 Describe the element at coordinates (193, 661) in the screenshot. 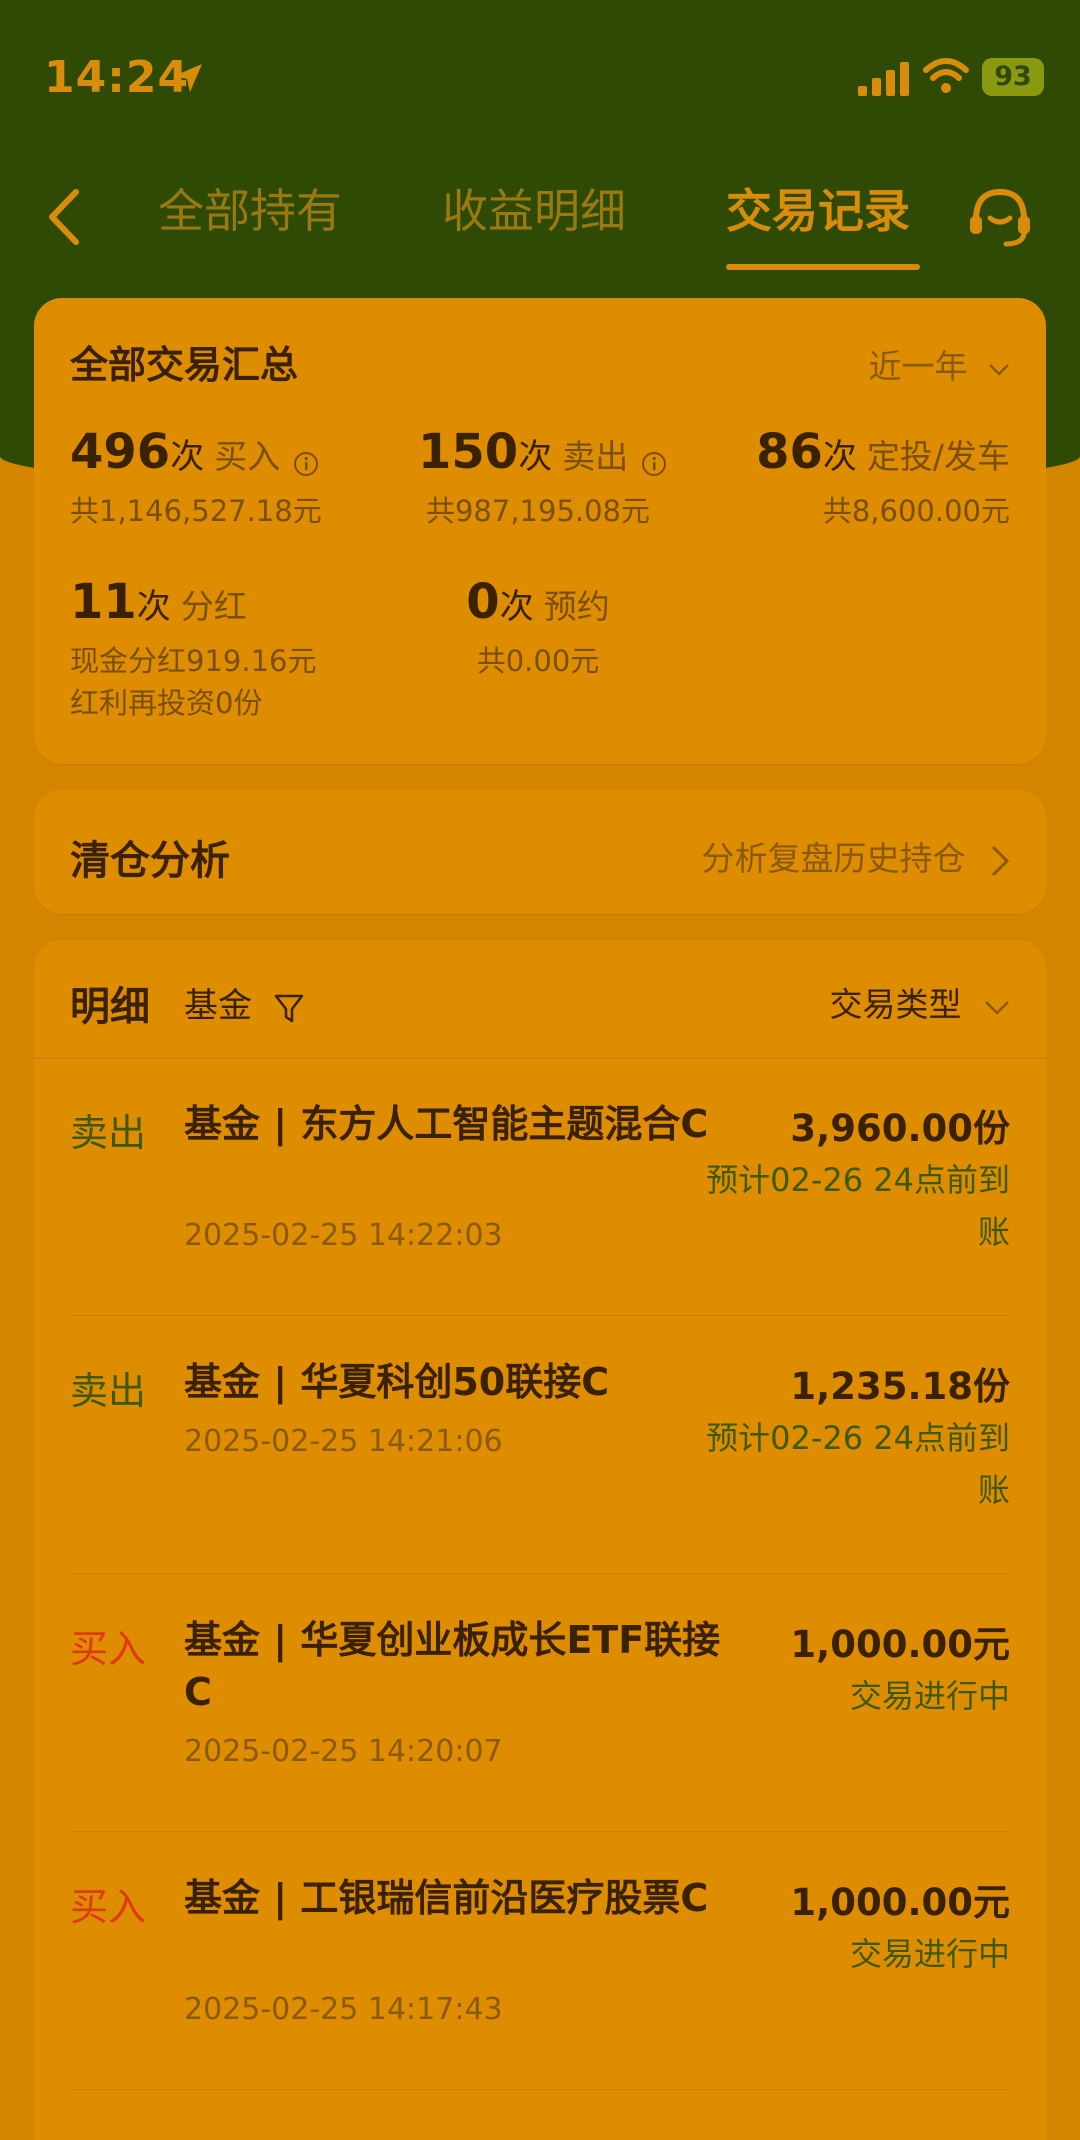

I see `stat-dividend-cash: 现金分红919.16元` at that location.